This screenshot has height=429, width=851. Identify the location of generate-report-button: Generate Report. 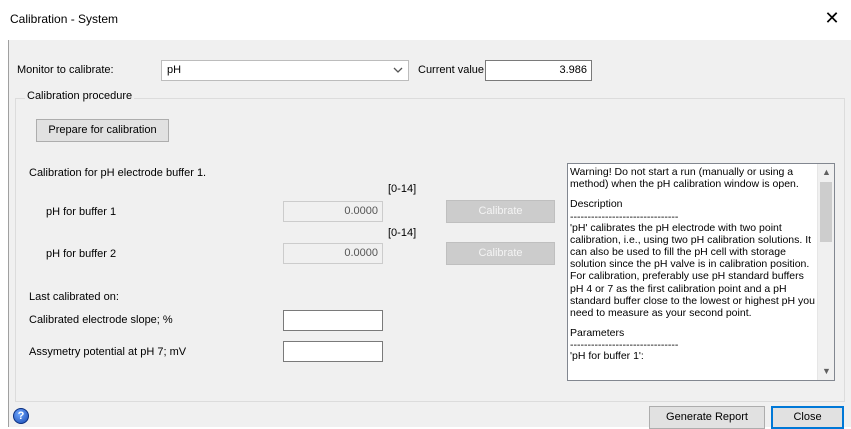
(707, 417).